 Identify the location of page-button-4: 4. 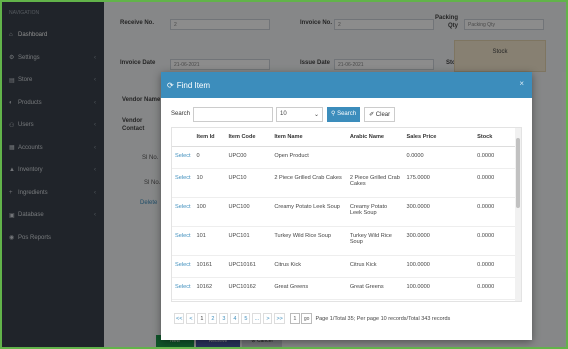
(235, 318).